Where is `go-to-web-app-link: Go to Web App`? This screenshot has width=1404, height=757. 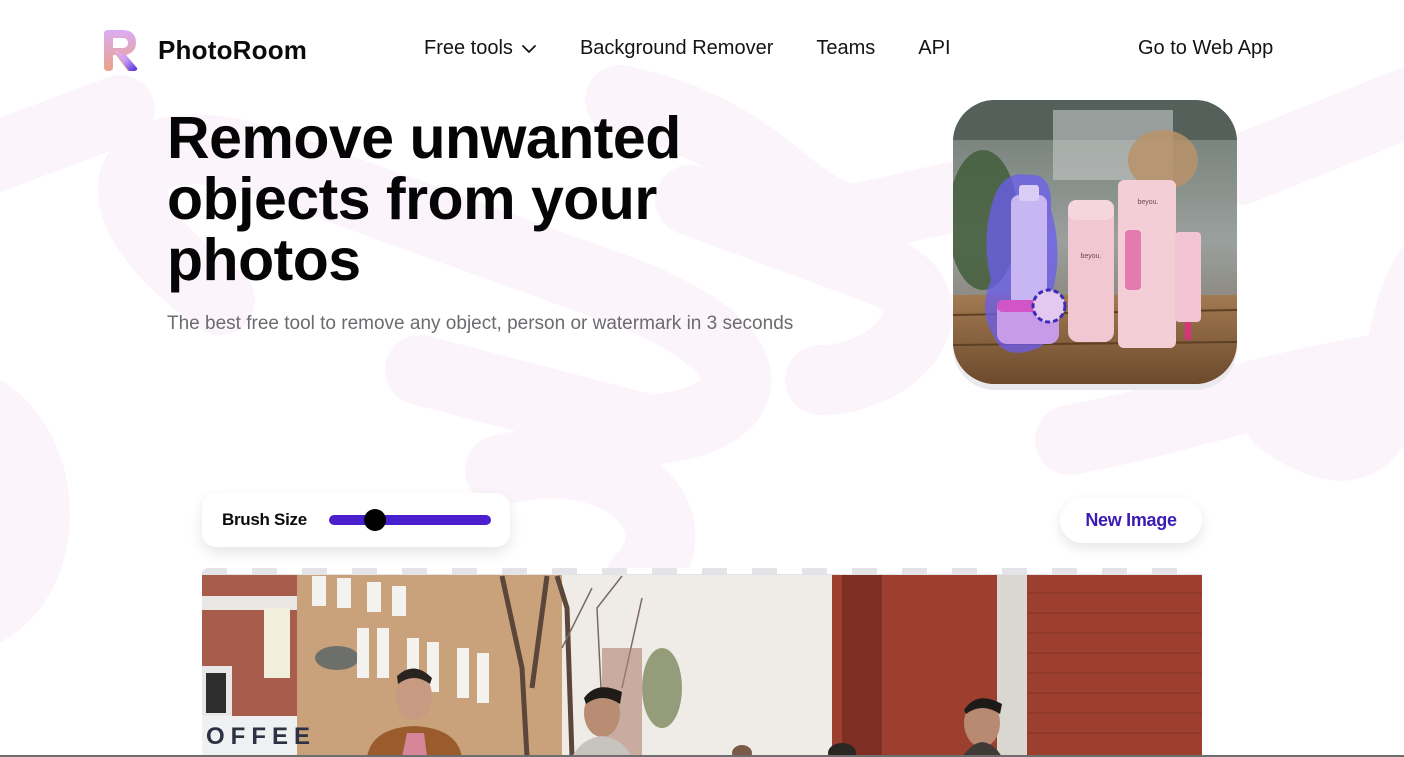
go-to-web-app-link: Go to Web App is located at coordinates (1205, 48).